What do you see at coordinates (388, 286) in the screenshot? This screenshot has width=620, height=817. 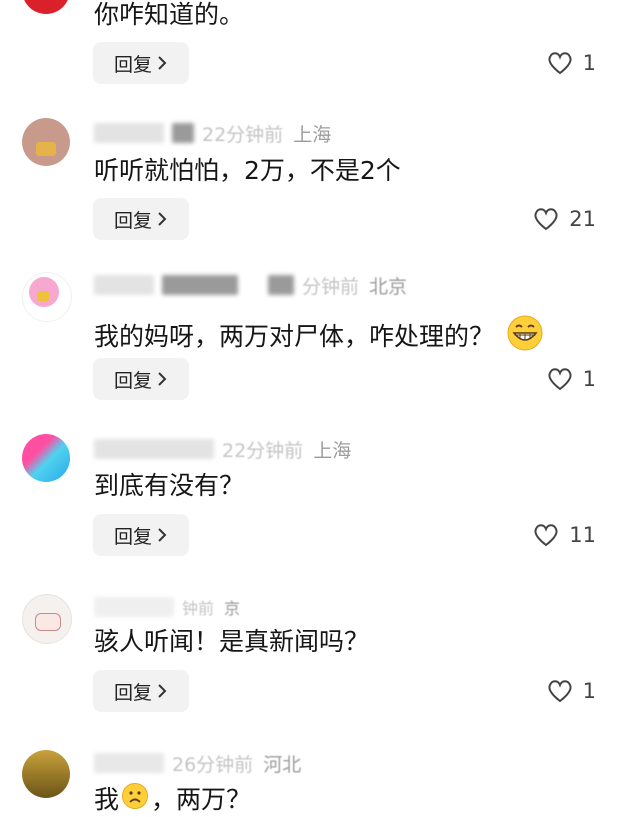 I see `comment-location: 北京` at bounding box center [388, 286].